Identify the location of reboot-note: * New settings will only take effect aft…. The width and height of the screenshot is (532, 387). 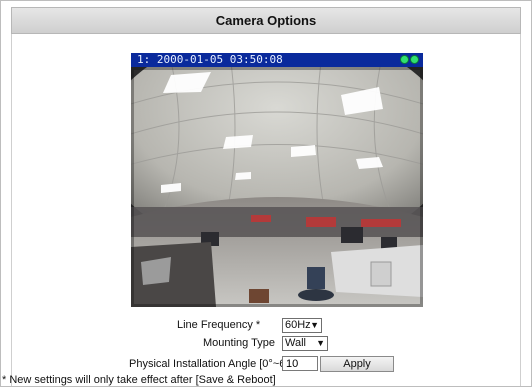
(139, 380).